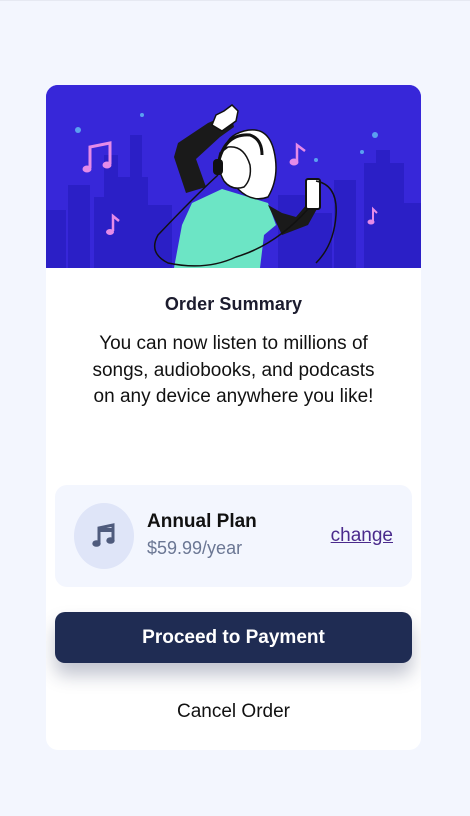 This screenshot has height=816, width=470. Describe the element at coordinates (362, 536) in the screenshot. I see `change-plan-link: change` at that location.